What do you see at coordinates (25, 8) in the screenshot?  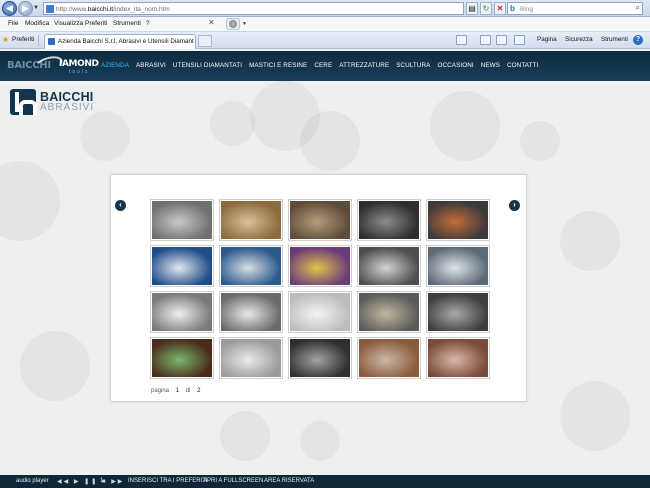 I see `forward-button: ▶` at bounding box center [25, 8].